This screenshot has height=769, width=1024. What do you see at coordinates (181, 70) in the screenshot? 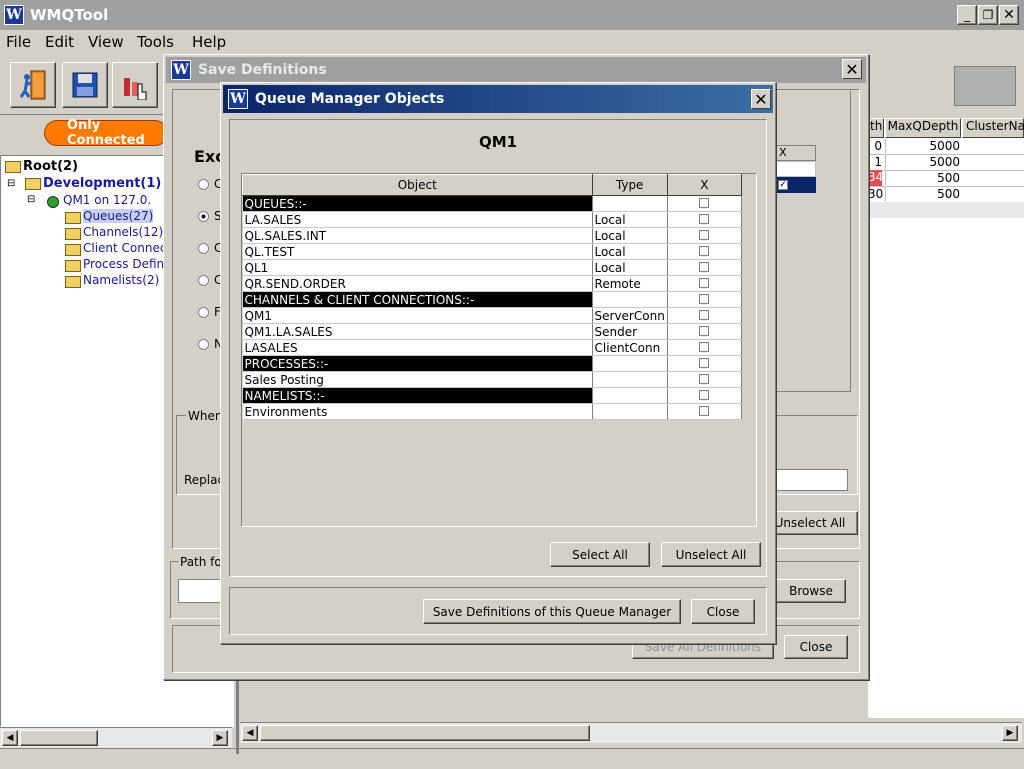
I see `dialog-logo-icon: W` at bounding box center [181, 70].